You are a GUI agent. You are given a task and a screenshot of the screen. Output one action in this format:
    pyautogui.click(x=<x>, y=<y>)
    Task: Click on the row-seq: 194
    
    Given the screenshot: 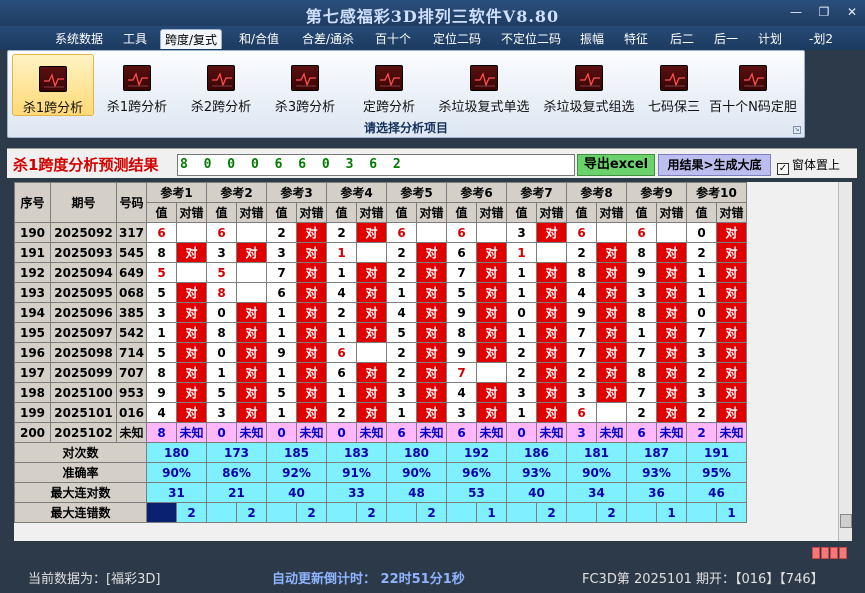 What is the action you would take?
    pyautogui.click(x=32, y=312)
    